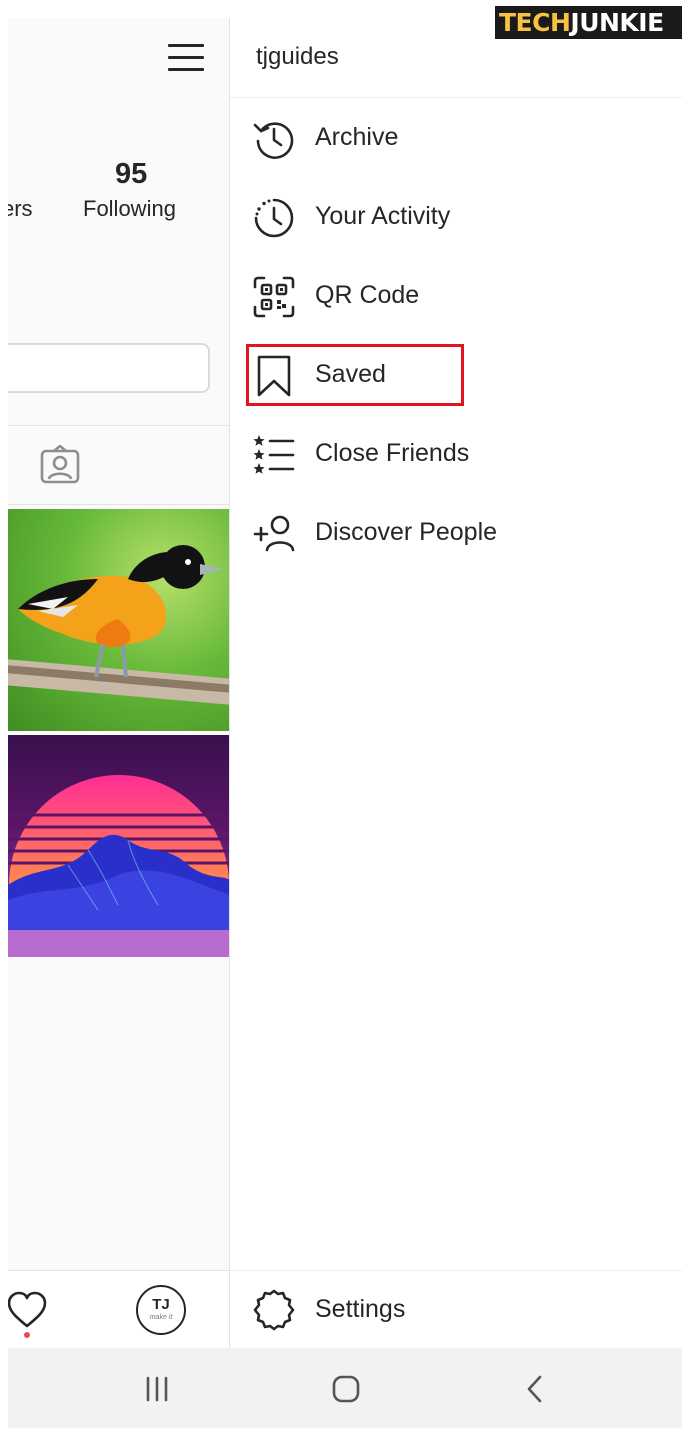 The image size is (690, 1435). Describe the element at coordinates (118, 846) in the screenshot. I see `post-thumbnail-sunset` at that location.